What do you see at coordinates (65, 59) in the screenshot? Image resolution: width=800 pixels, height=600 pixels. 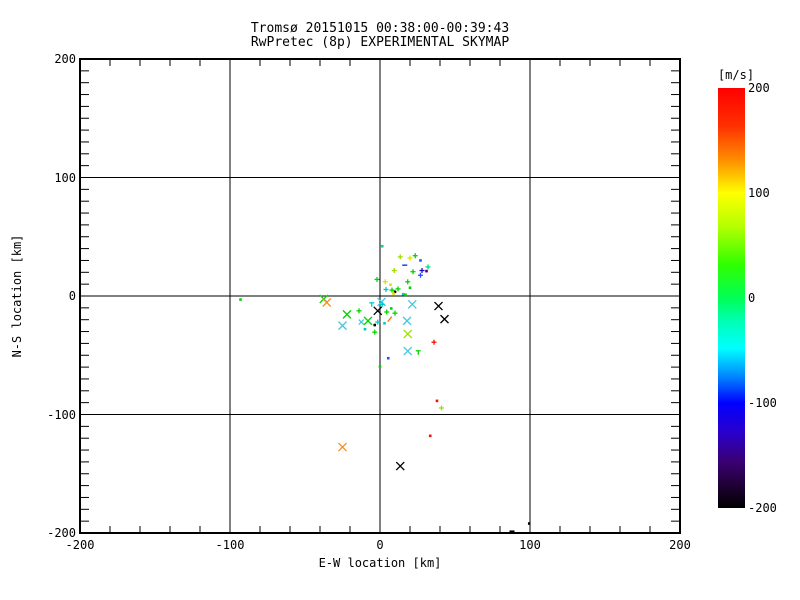 I see `y-tick-label: 200` at bounding box center [65, 59].